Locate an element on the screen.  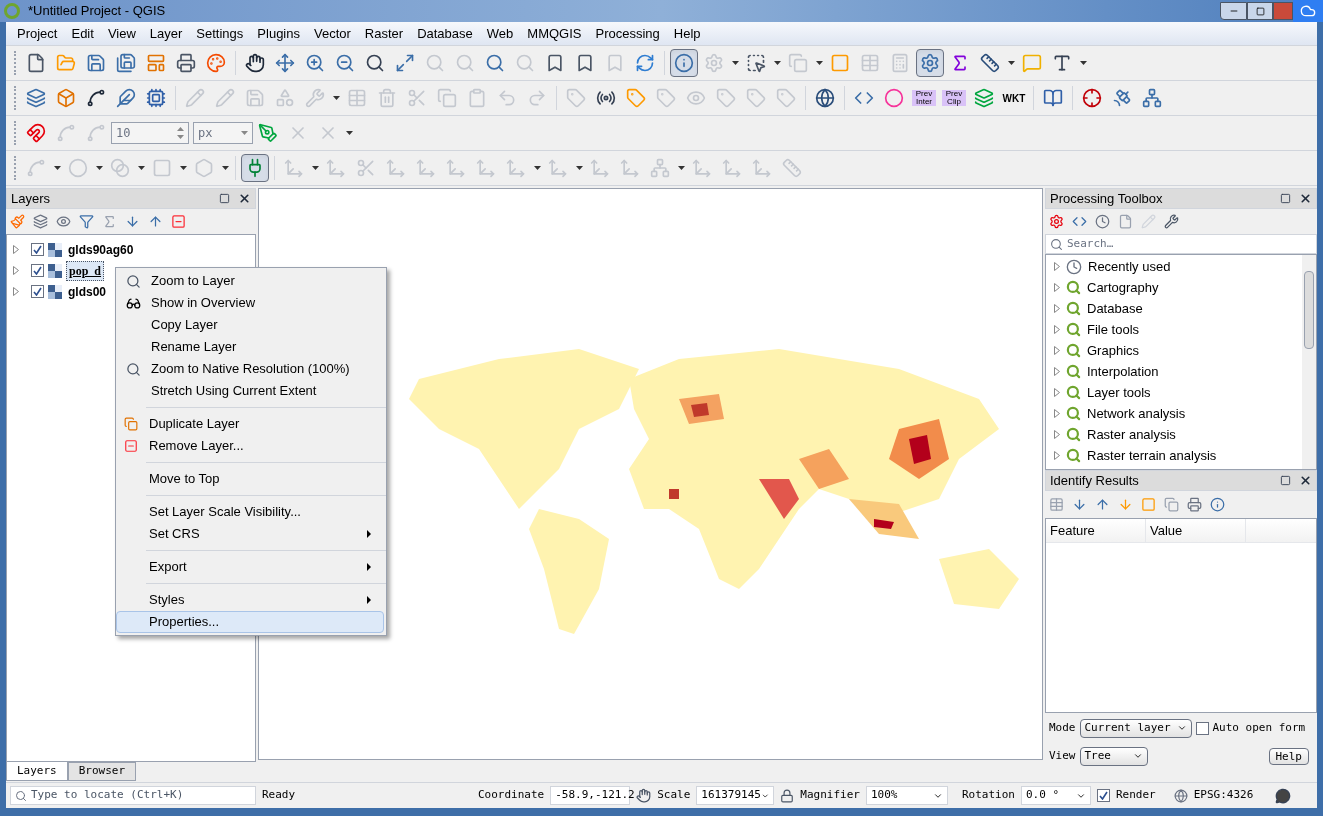
render-label: Render is located at coordinates (1135, 795).